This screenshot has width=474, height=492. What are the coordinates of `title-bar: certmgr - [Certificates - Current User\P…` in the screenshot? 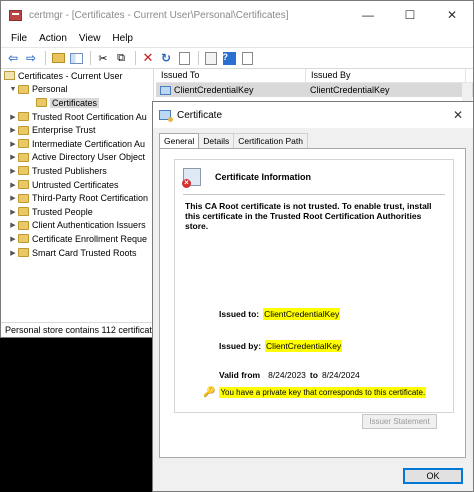 It's located at (237, 15).